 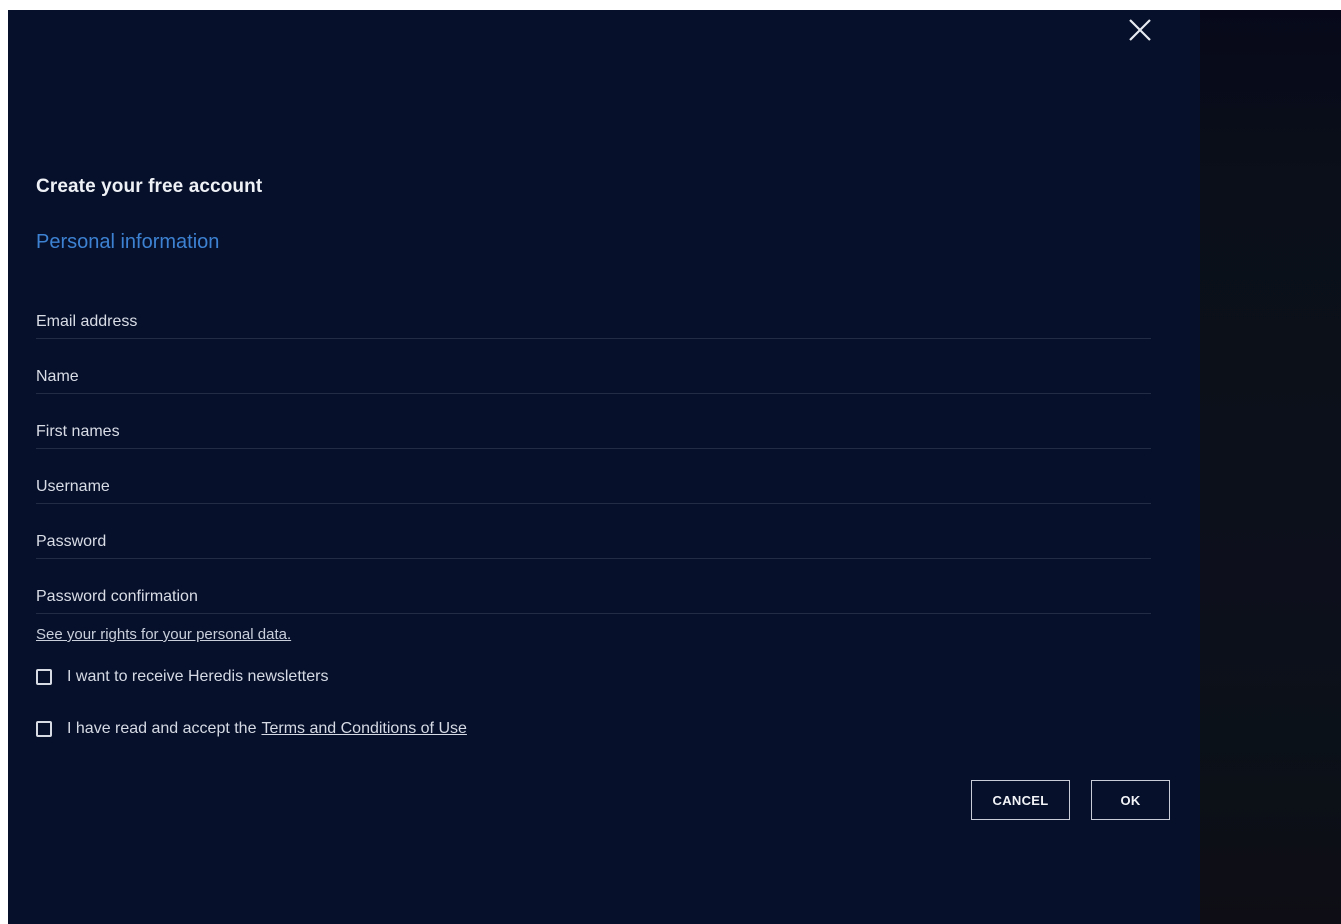 I want to click on newsletter-row: I want to receive Heredis newsletters, so click(x=182, y=677).